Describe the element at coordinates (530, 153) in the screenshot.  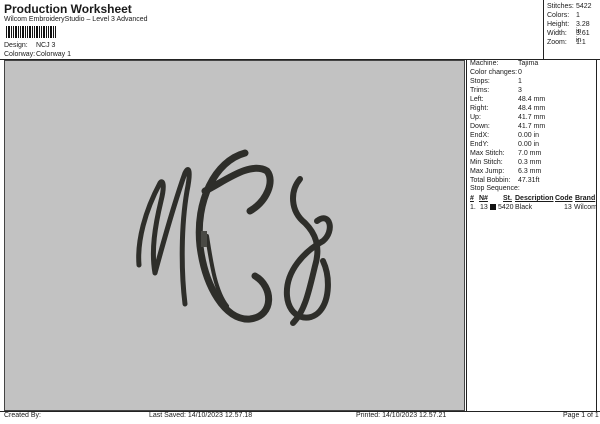
I see `spec-value: 7.0 mm` at that location.